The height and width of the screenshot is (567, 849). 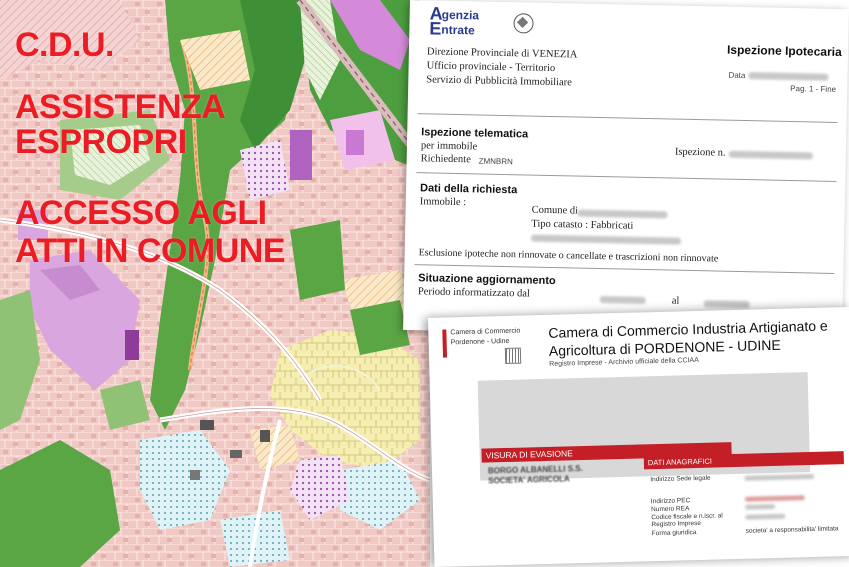 I want to click on per-immobile: per immobile, so click(x=449, y=146).